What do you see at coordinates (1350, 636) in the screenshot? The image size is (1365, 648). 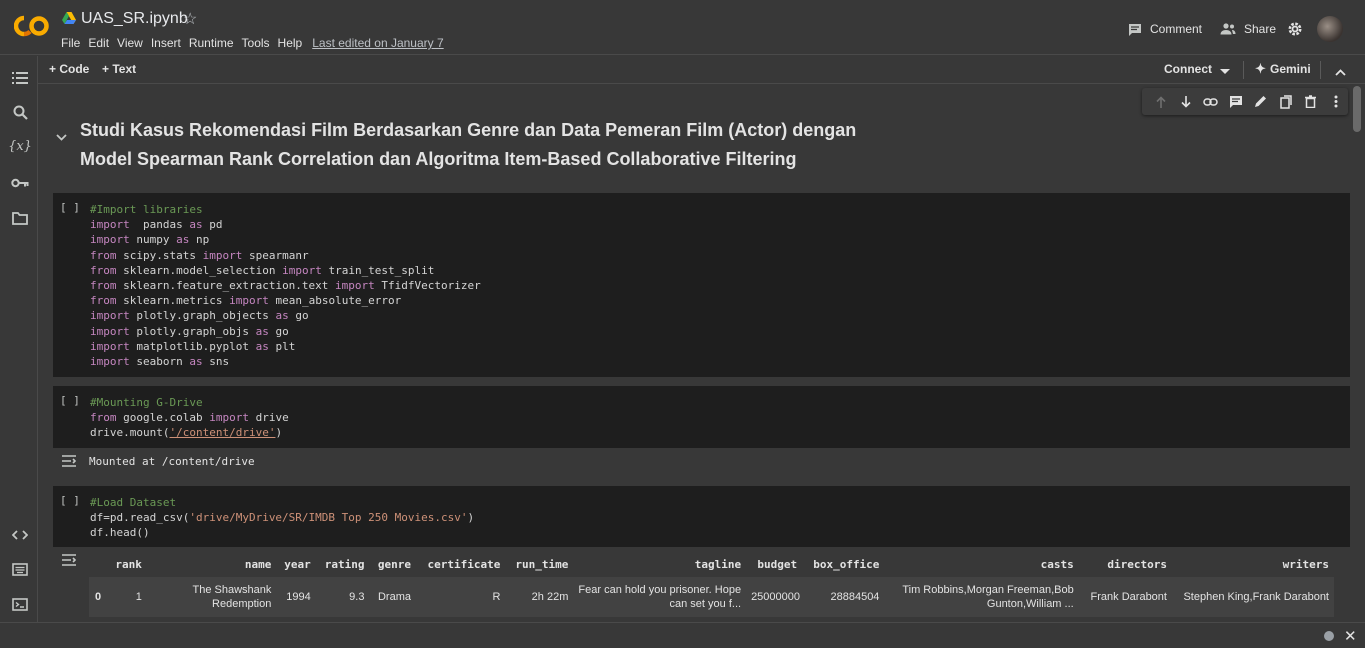 I see `close-icon: ✕` at bounding box center [1350, 636].